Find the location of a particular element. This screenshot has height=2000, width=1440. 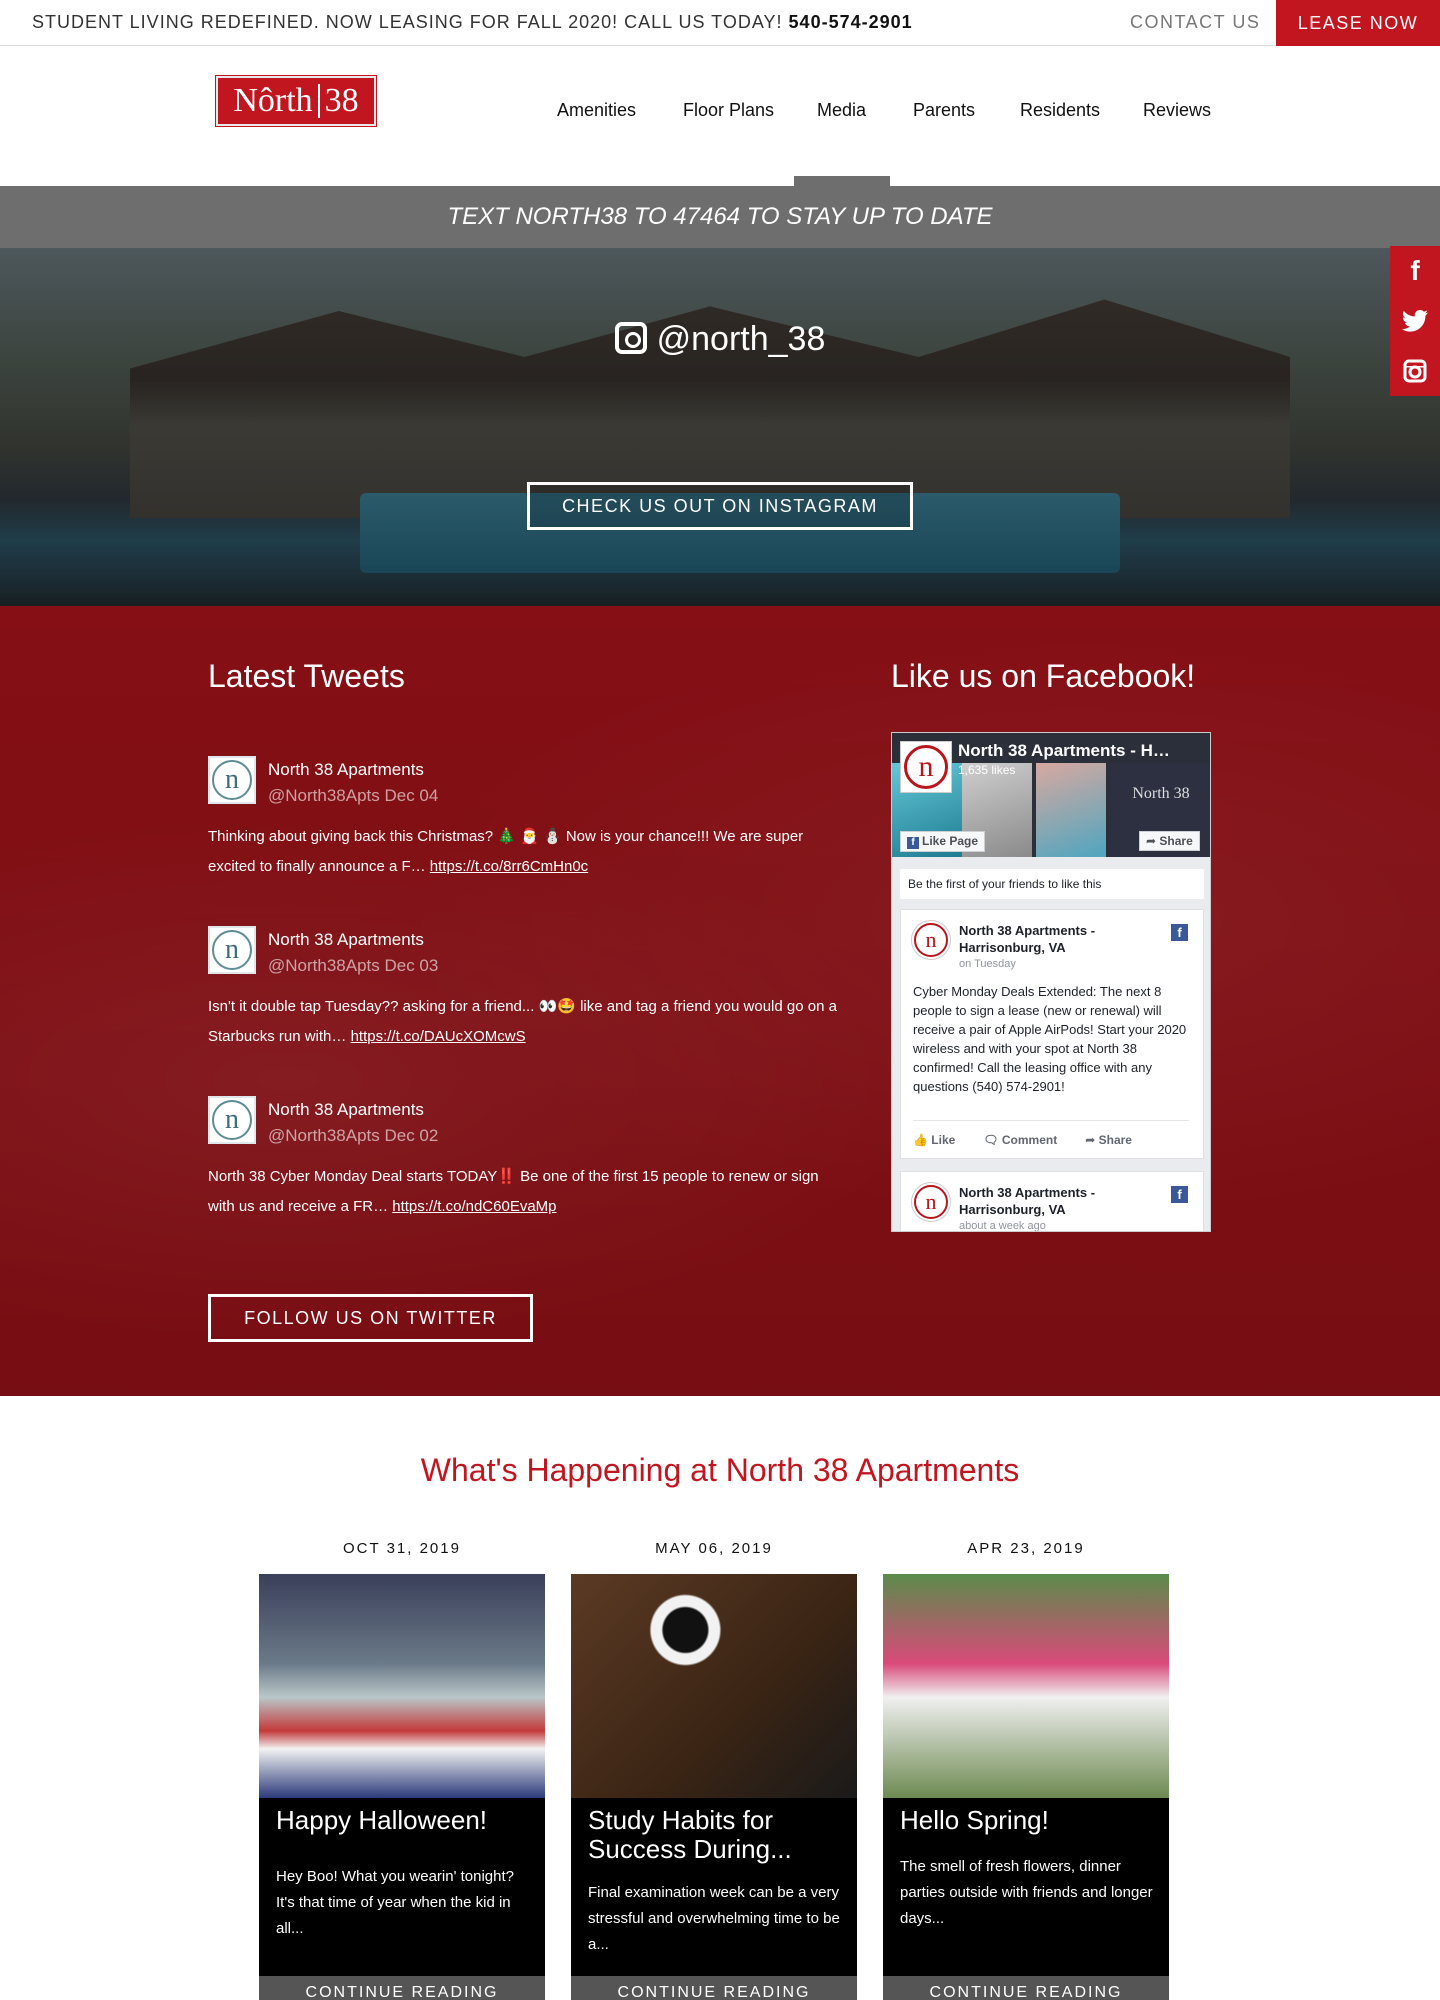

facebook-page-picture: n is located at coordinates (926, 767).